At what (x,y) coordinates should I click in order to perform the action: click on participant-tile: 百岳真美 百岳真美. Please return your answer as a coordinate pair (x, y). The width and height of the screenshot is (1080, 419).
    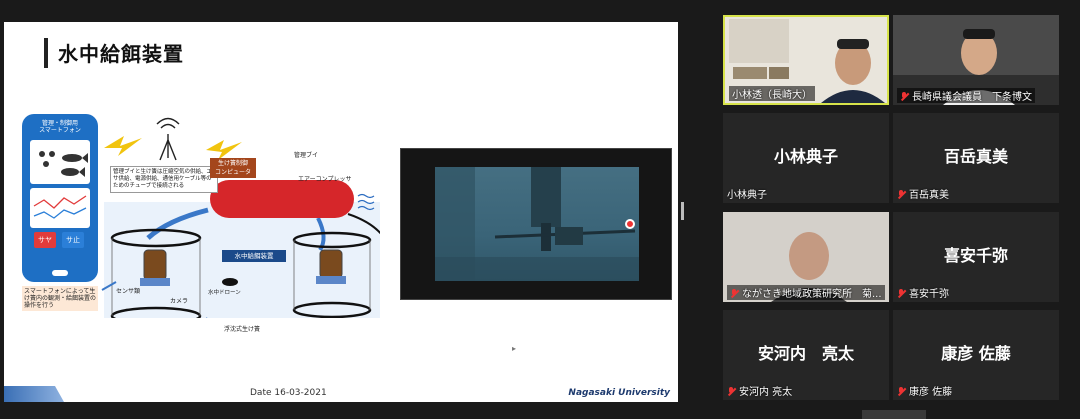
    Looking at the image, I should click on (976, 158).